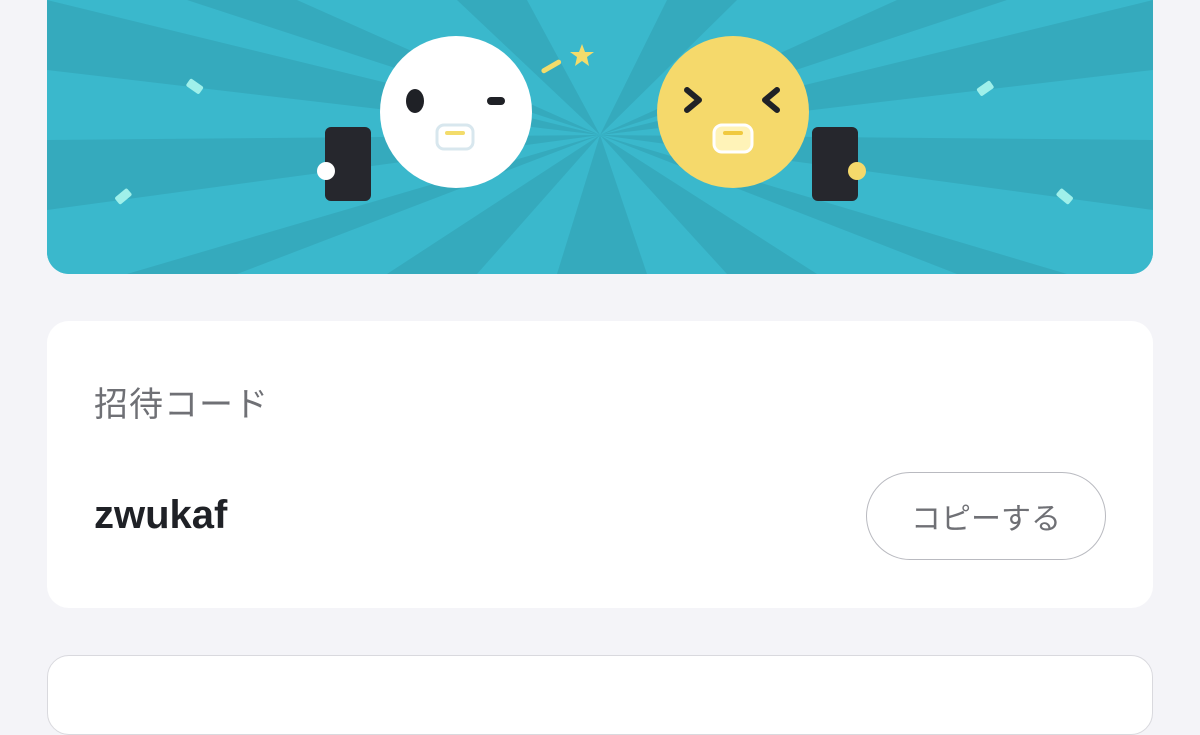 The width and height of the screenshot is (1200, 735). I want to click on copy-code-button: コピーする, so click(986, 516).